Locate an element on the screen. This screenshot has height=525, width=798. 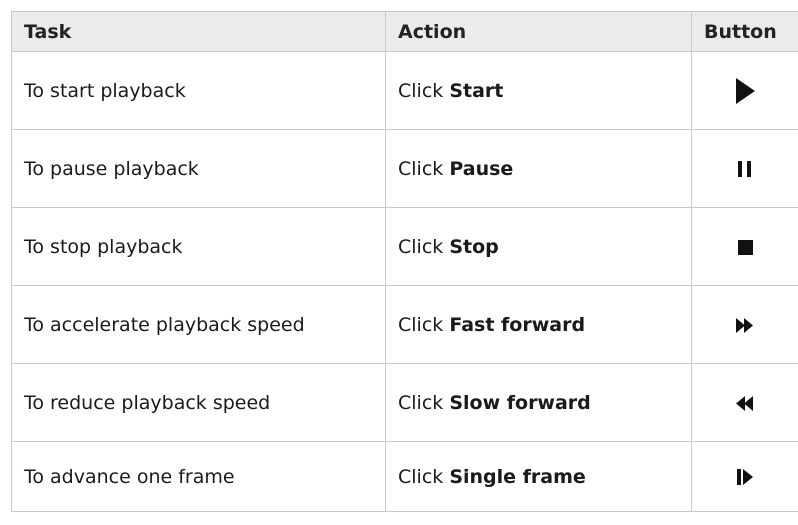
task-cell: To reduce playback speed is located at coordinates (198, 402).